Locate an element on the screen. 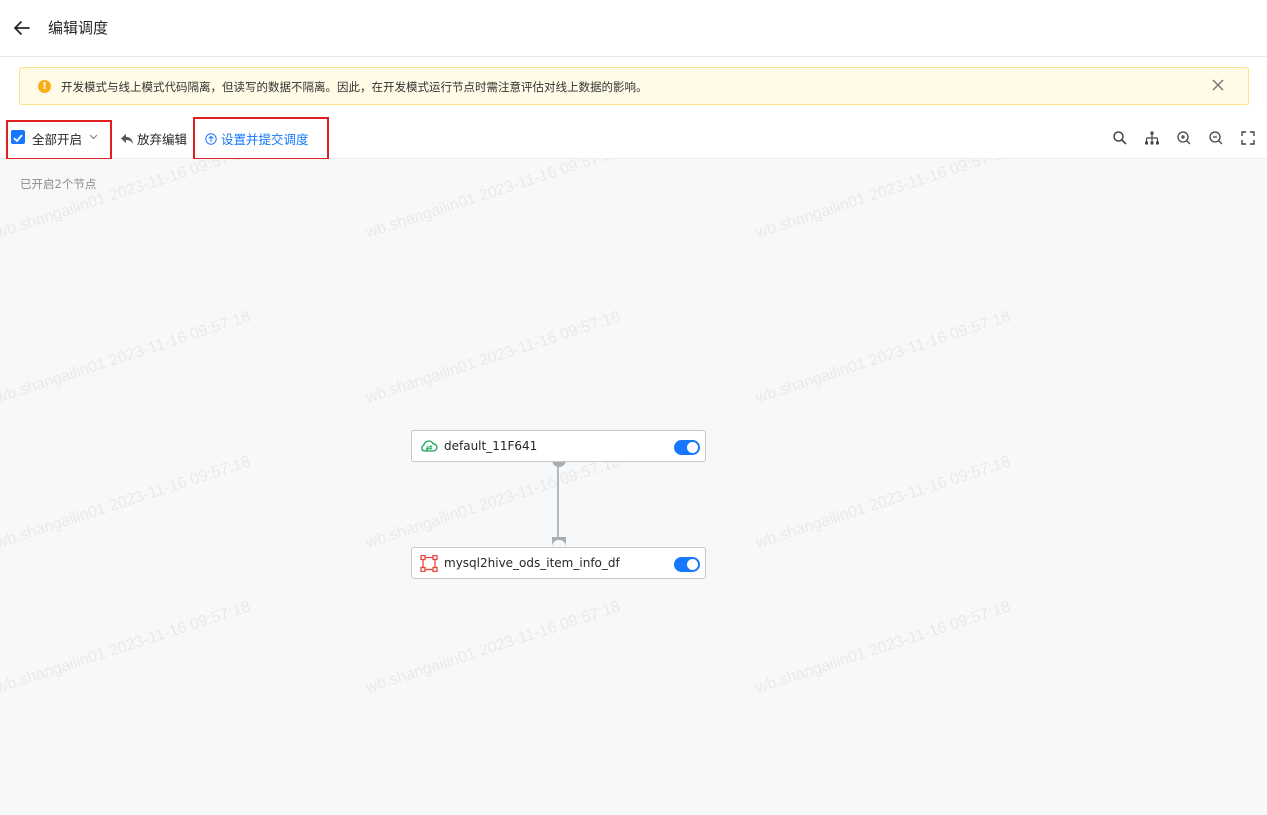 This screenshot has height=815, width=1267. back-arrow-icon is located at coordinates (22, 28).